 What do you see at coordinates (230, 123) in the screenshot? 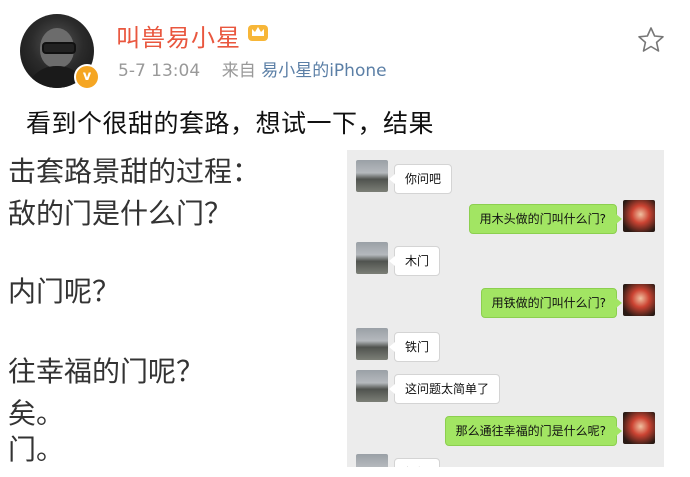
I see `post-text: 看到个很甜的套路，想试一下，结果` at bounding box center [230, 123].